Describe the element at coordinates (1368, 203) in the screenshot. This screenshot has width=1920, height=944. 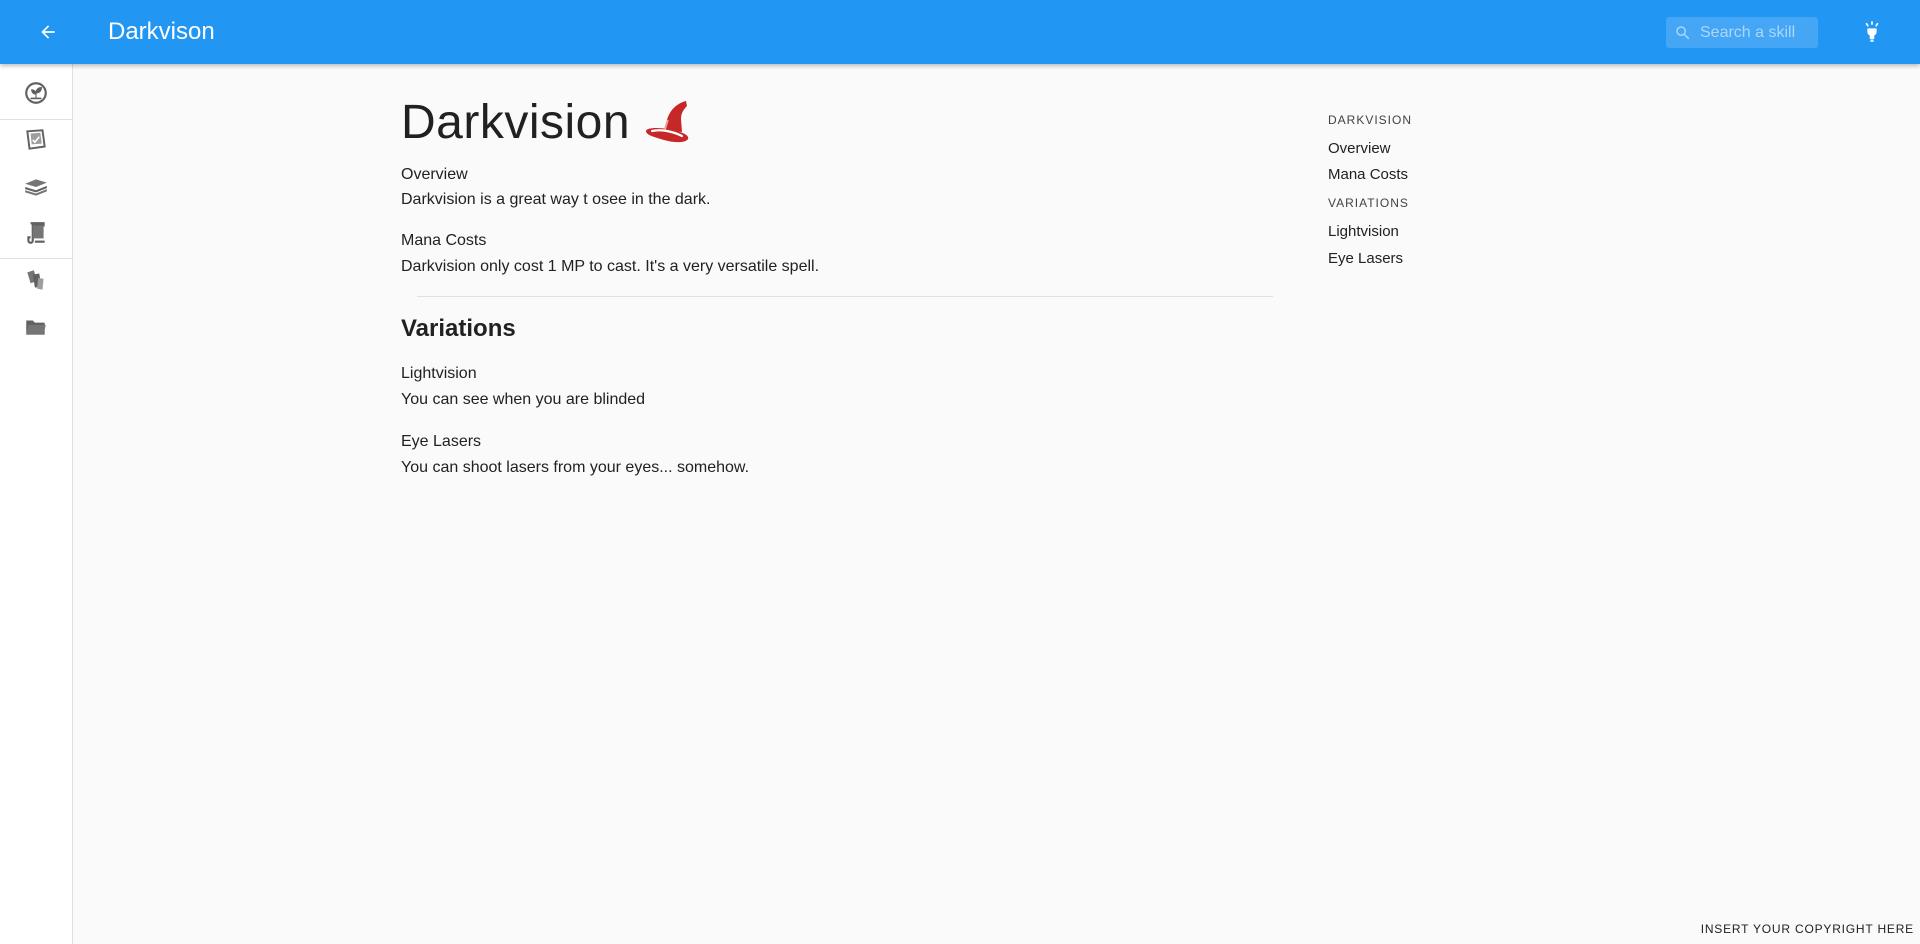
I see `toc-section-header: VARIATIONS` at that location.